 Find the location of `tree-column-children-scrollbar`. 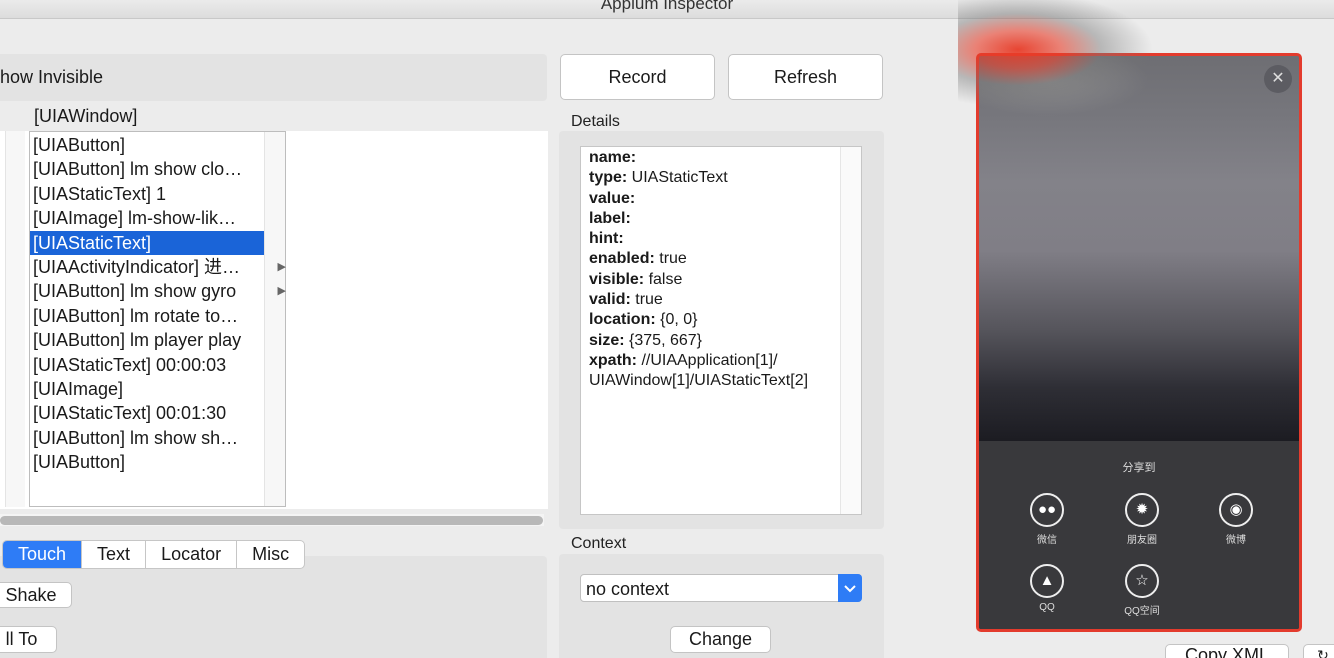

tree-column-children-scrollbar is located at coordinates (274, 319).